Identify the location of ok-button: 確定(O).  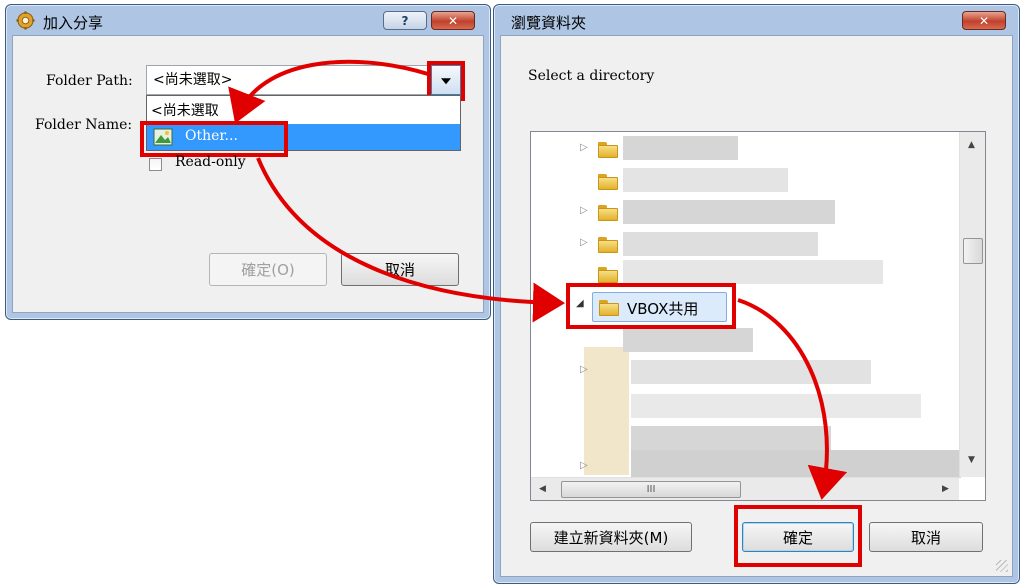
(268, 269).